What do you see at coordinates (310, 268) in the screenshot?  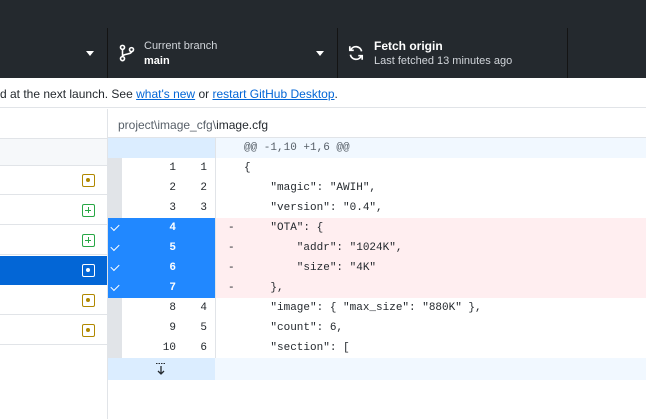 I see `code-text: "size": "4K"` at bounding box center [310, 268].